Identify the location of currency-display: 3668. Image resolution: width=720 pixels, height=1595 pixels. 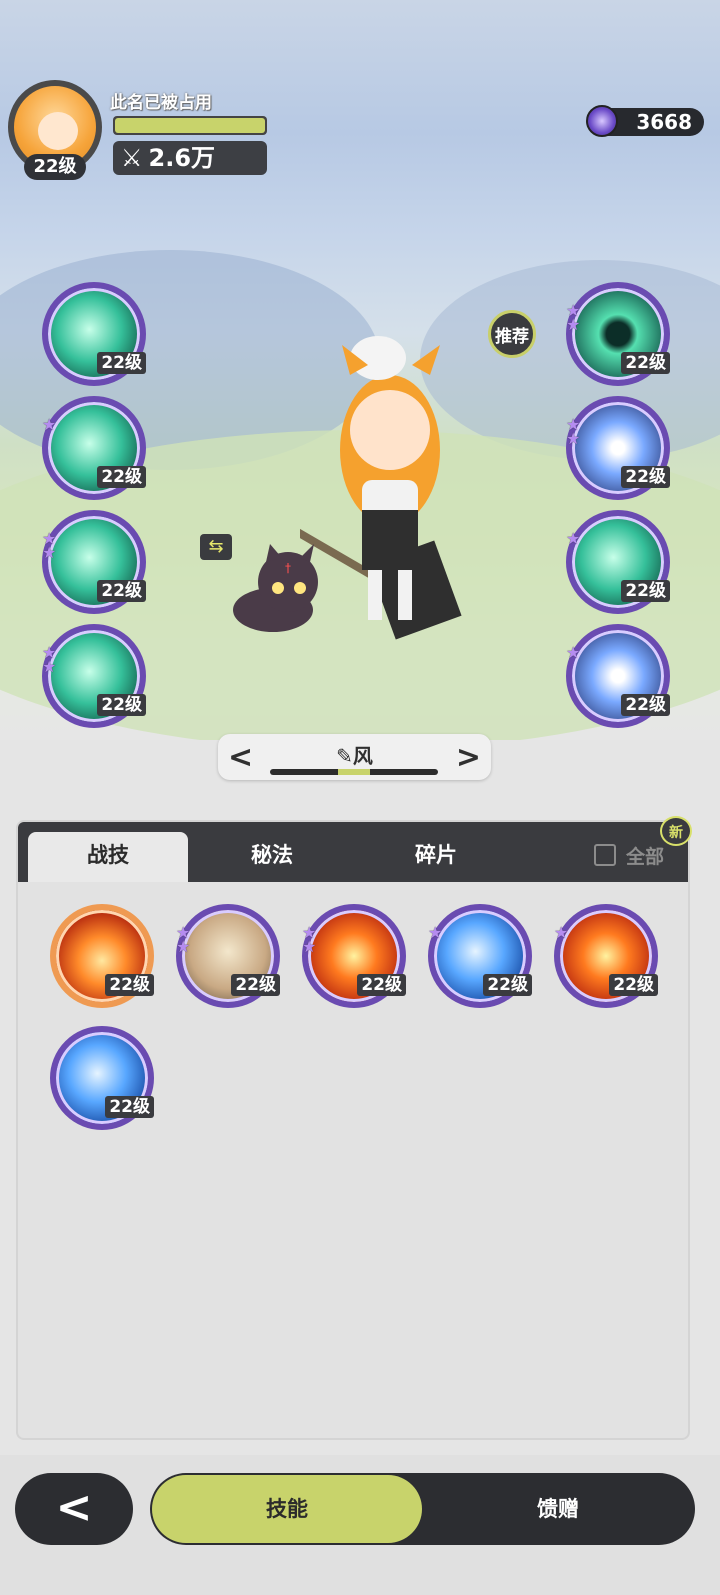
(645, 121).